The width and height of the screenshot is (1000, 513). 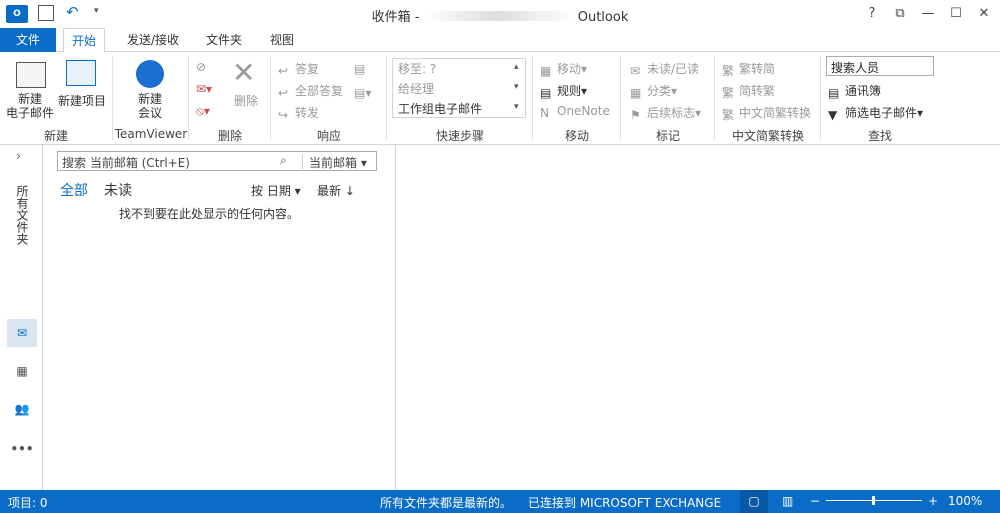 I want to click on mail-icon: ✉, so click(x=22, y=333).